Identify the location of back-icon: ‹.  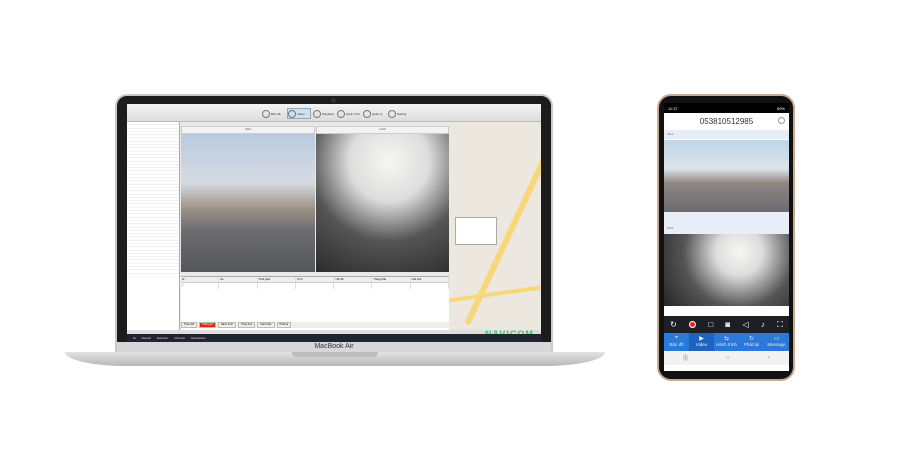
(769, 358).